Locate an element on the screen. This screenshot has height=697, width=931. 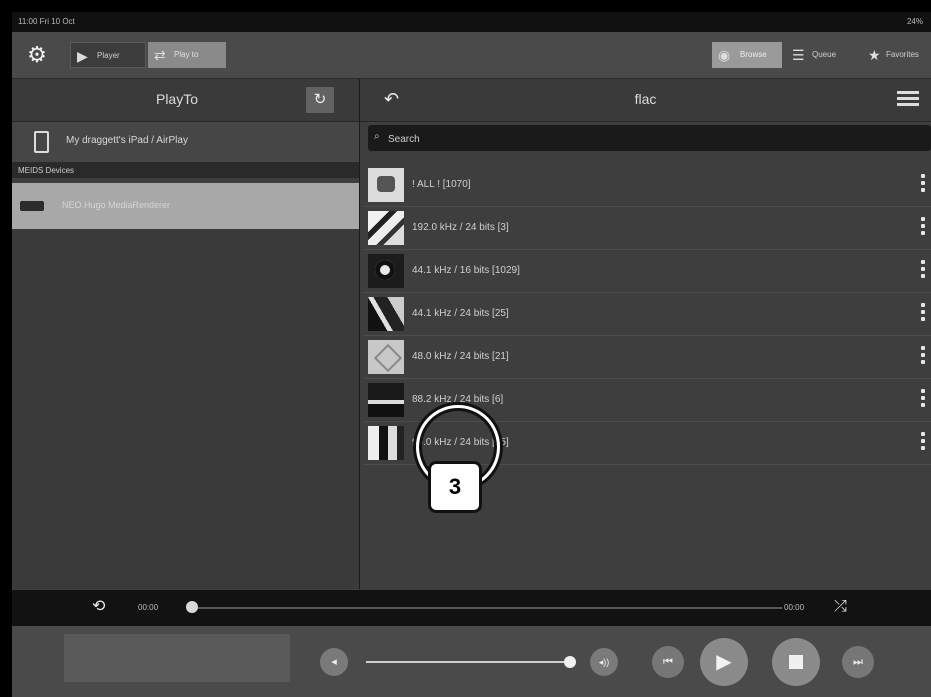
current-device: My draggett's iPad / AirPlay is located at coordinates (185, 142).